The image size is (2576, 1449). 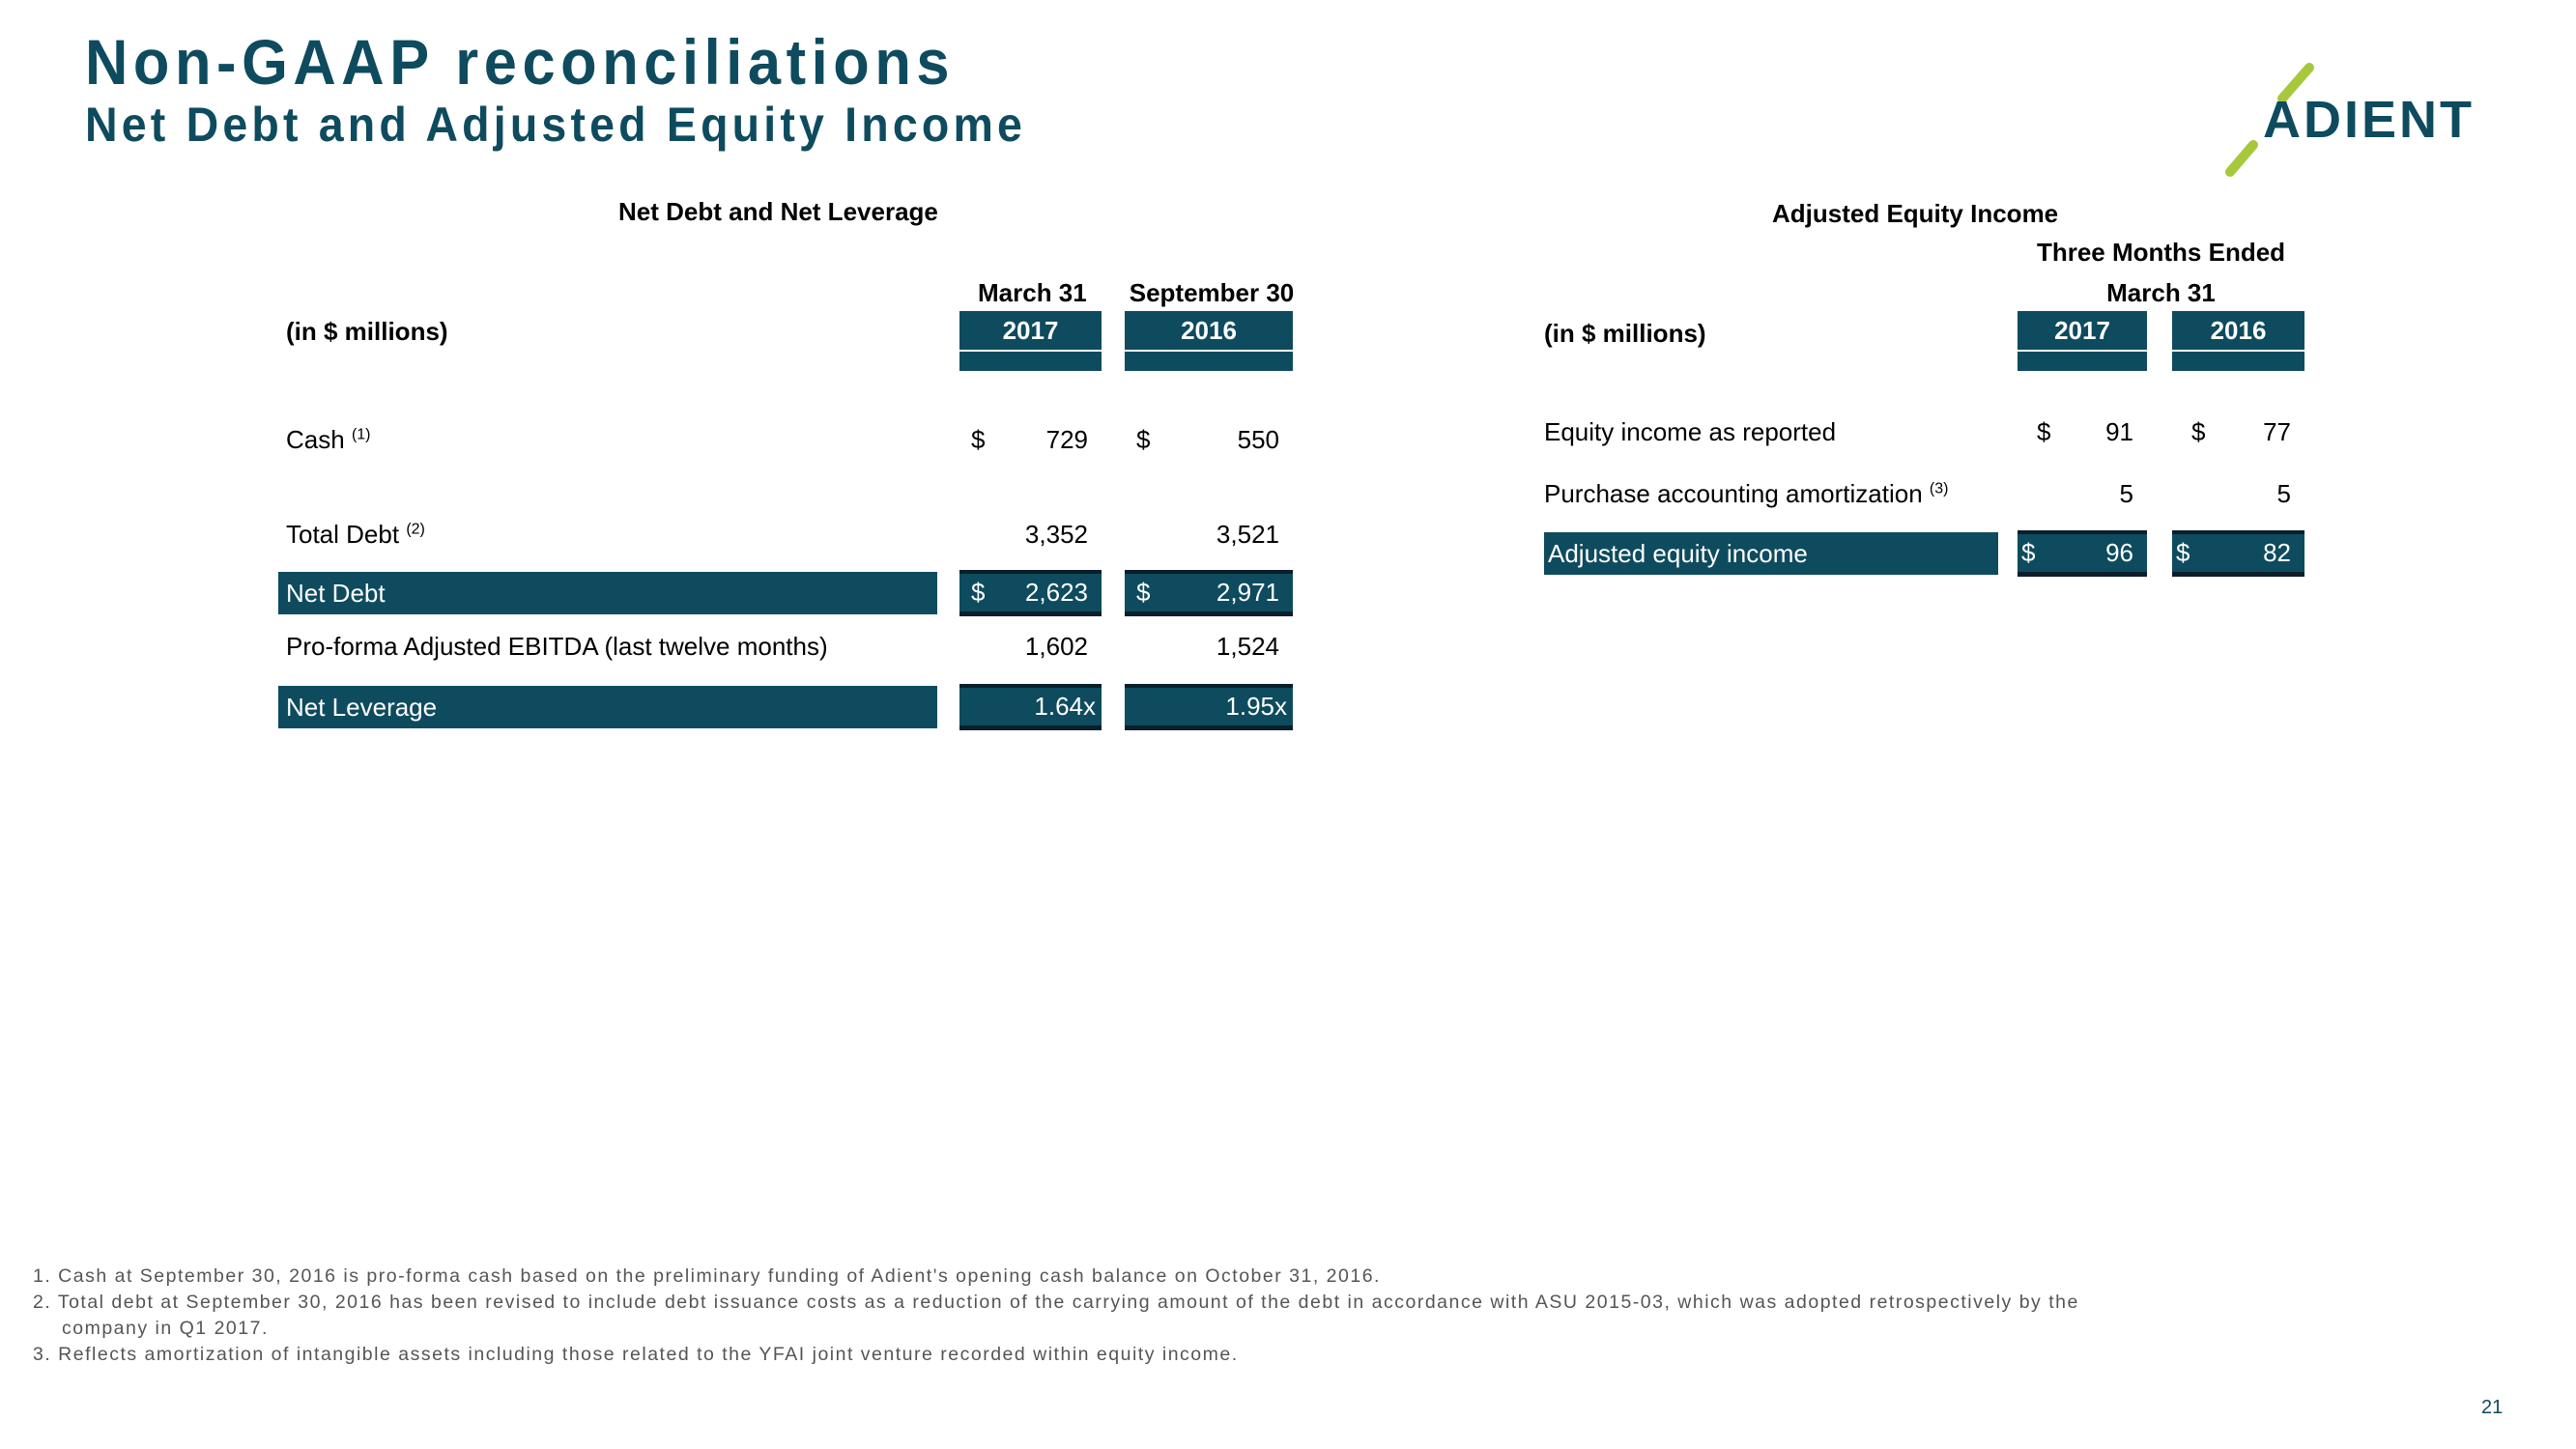 What do you see at coordinates (1771, 553) in the screenshot?
I see `adjusted-equity-income-row-label: Adjusted equity income` at bounding box center [1771, 553].